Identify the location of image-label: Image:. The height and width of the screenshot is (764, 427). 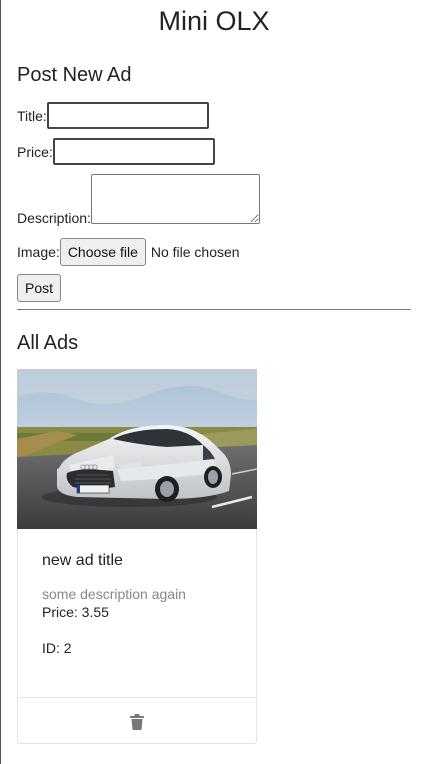
(38, 252).